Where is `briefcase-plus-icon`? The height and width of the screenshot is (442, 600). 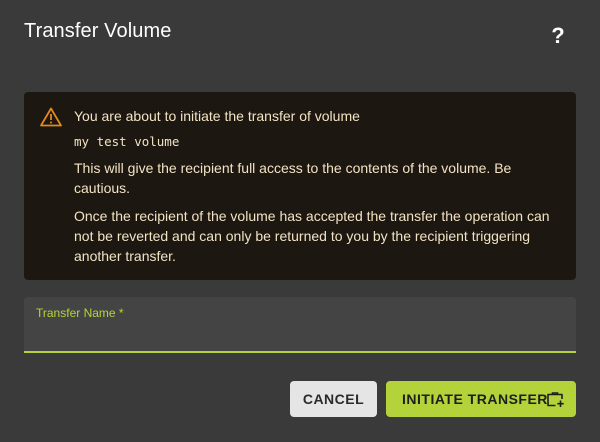 briefcase-plus-icon is located at coordinates (555, 399).